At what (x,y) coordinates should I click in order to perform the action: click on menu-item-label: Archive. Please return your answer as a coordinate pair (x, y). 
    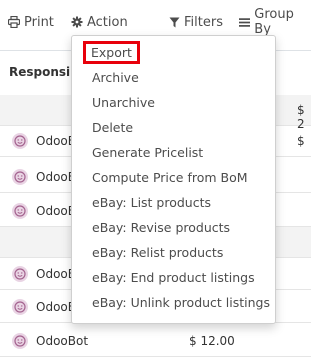
    Looking at the image, I should click on (115, 77).